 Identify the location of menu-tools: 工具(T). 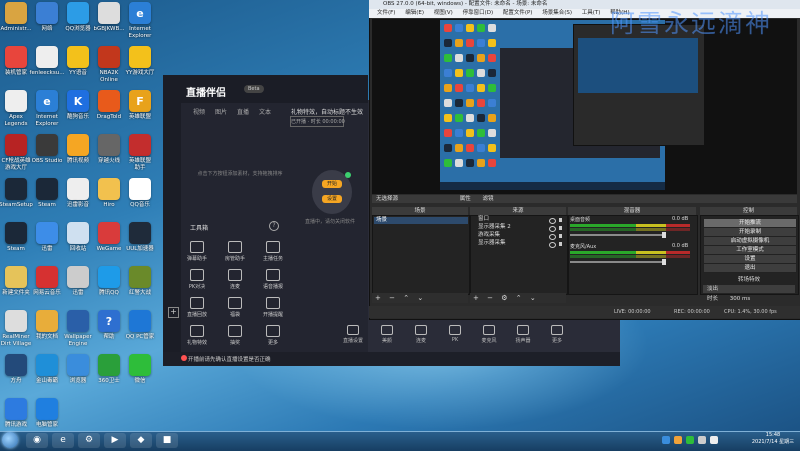
(591, 13).